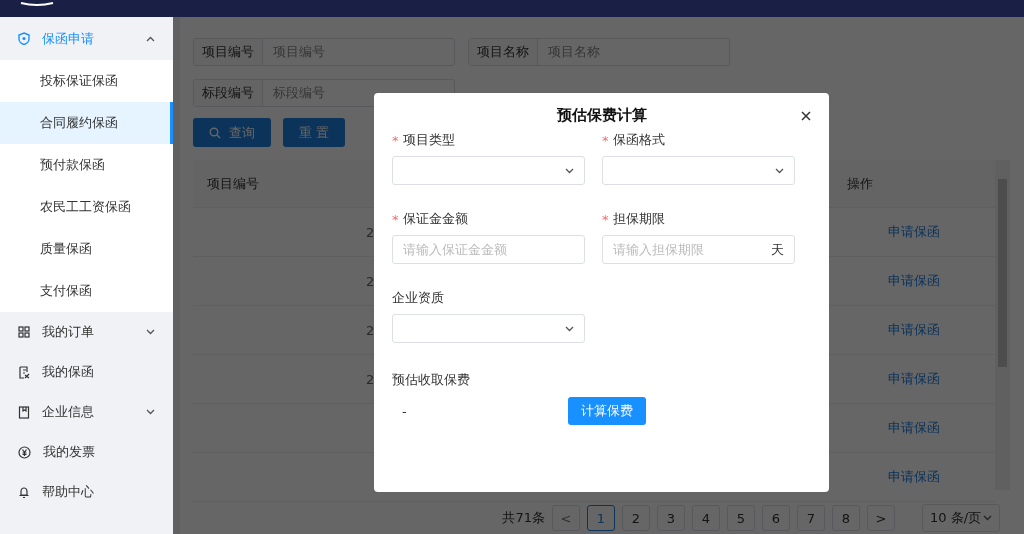  I want to click on submenu-item: 质量保函, so click(86, 249).